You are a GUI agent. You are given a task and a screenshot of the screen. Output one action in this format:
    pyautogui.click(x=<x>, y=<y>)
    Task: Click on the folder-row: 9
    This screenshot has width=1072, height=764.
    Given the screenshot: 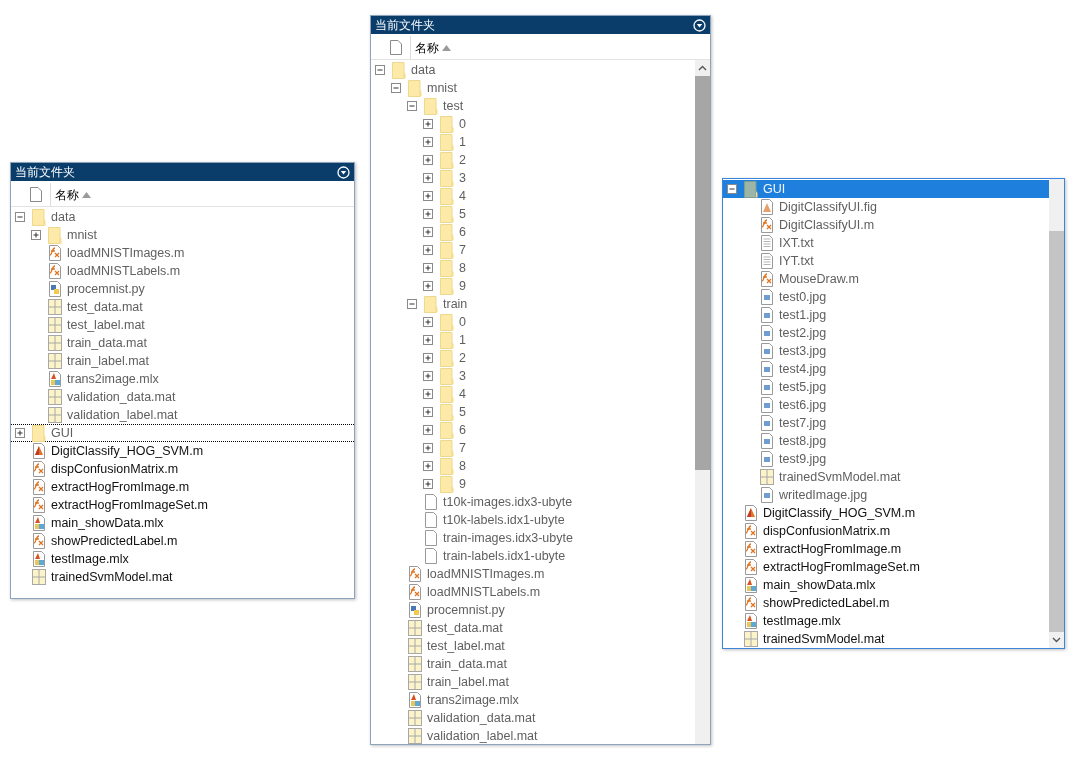 What is the action you would take?
    pyautogui.click(x=533, y=484)
    